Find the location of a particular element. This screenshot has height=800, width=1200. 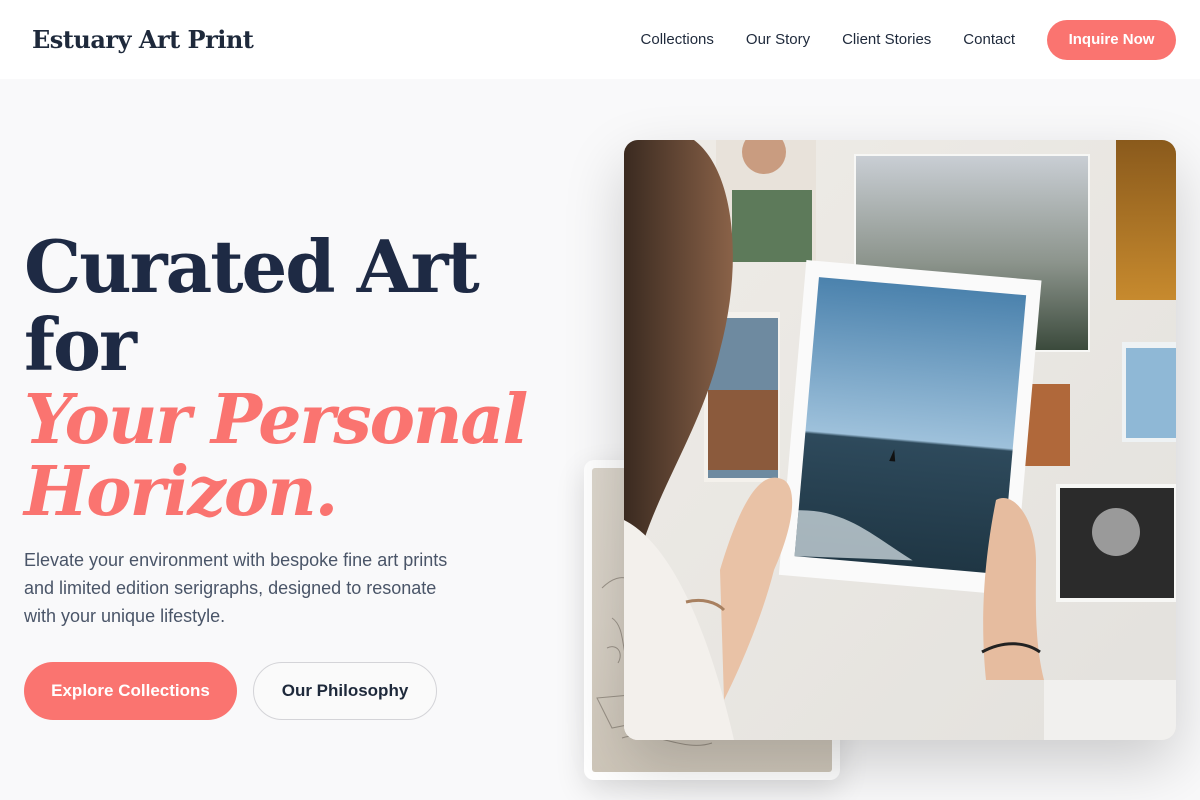

hero-cta-row: Explore Collections Our Philosophy is located at coordinates (304, 691).